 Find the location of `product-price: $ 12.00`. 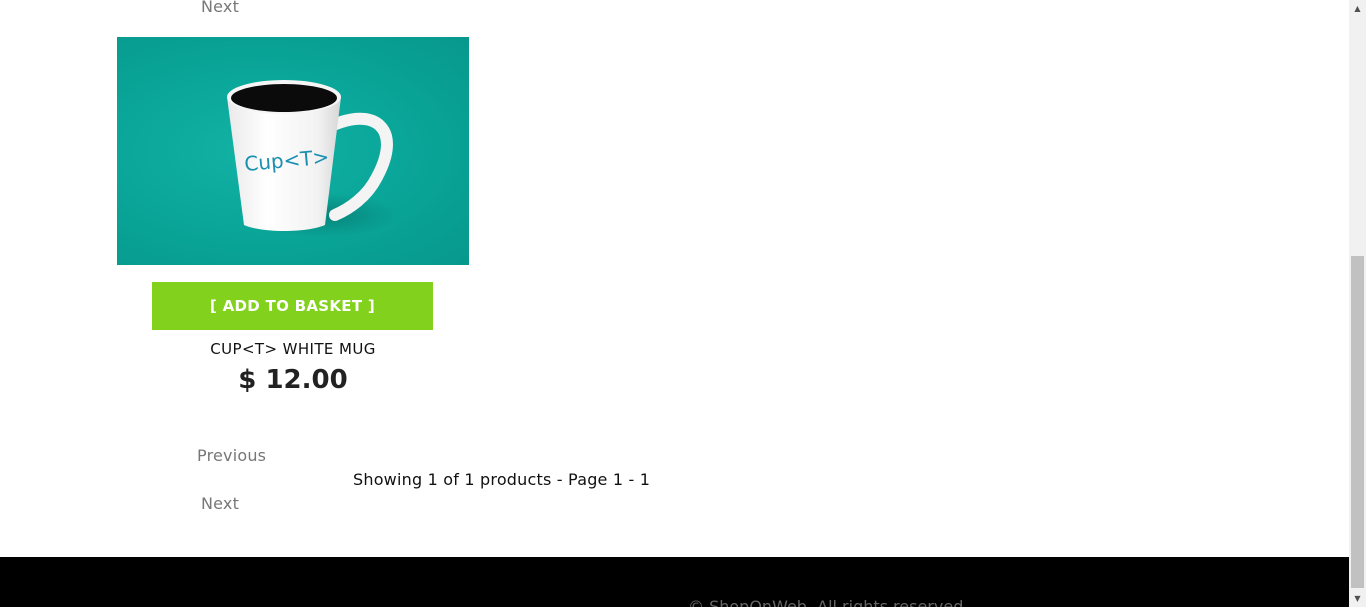

product-price: $ 12.00 is located at coordinates (293, 380).